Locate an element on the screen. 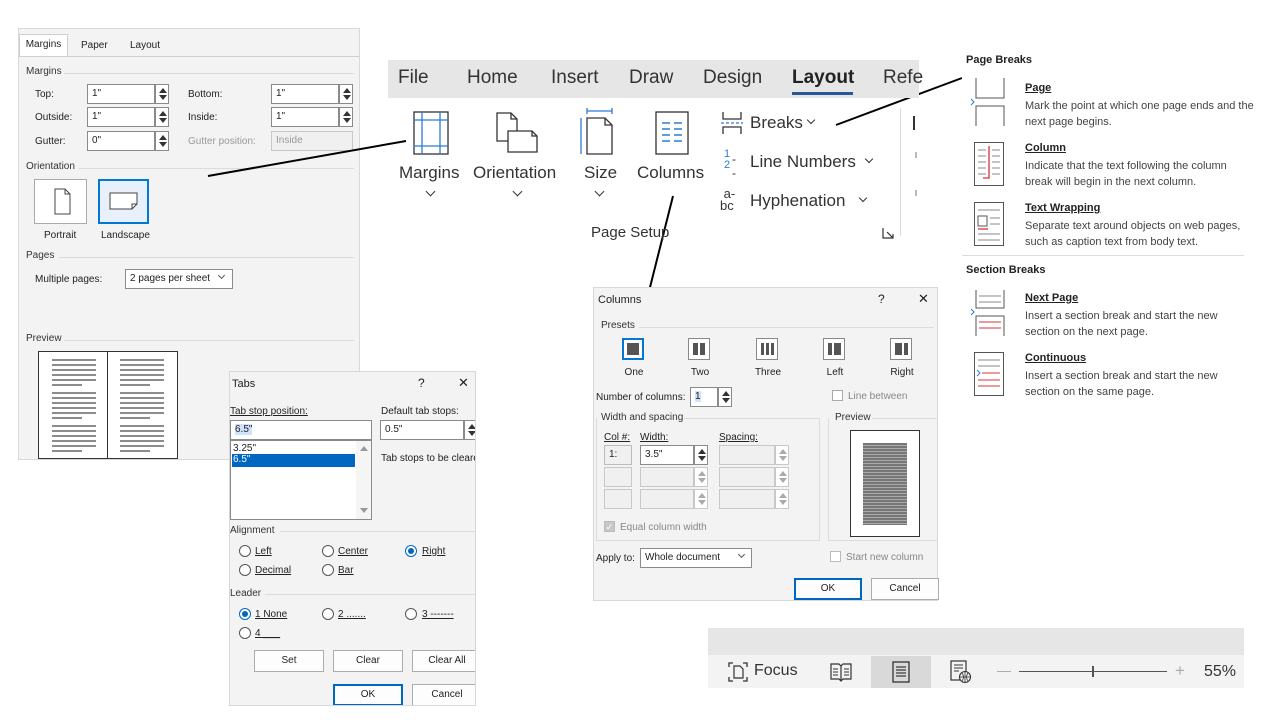  print-layout-icon is located at coordinates (901, 672).